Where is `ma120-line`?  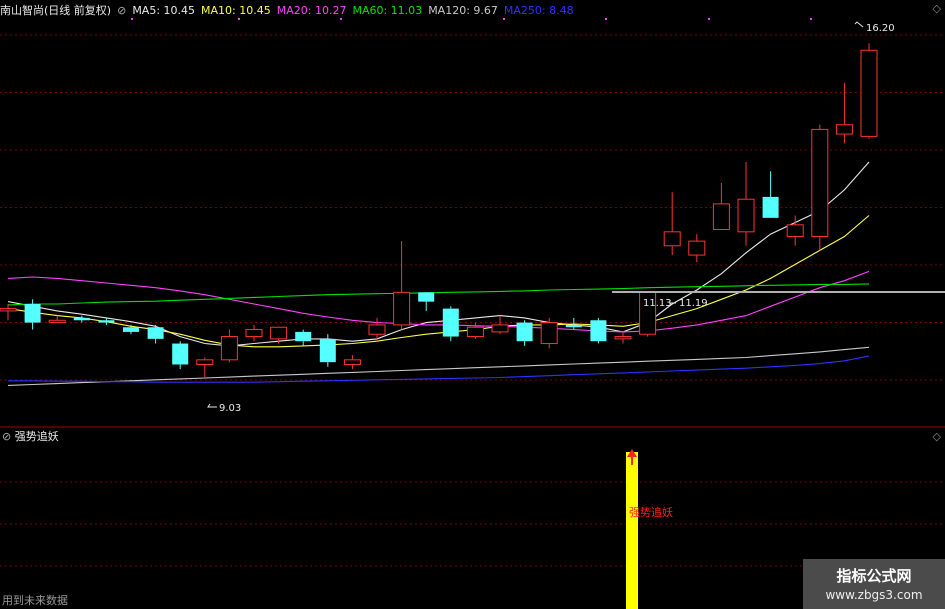 ma120-line is located at coordinates (438, 366).